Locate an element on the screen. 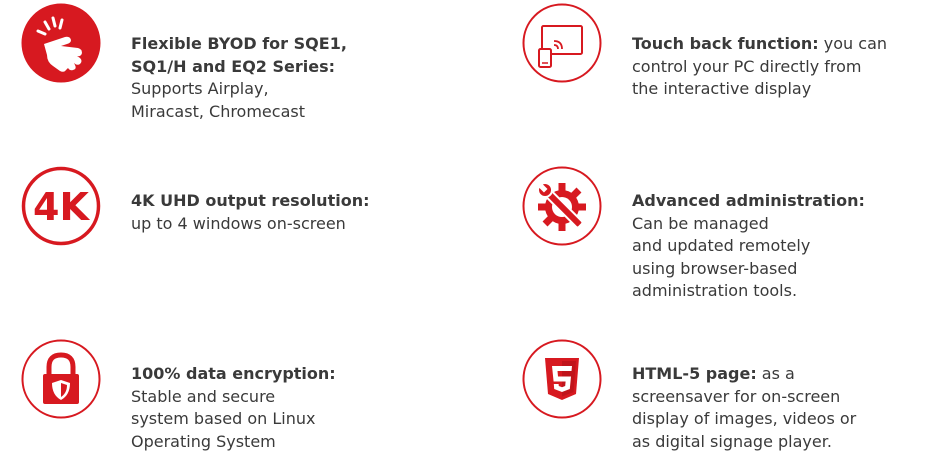 Image resolution: width=926 pixels, height=453 pixels. uhd-title: 4K UHD output resolution: is located at coordinates (250, 201).